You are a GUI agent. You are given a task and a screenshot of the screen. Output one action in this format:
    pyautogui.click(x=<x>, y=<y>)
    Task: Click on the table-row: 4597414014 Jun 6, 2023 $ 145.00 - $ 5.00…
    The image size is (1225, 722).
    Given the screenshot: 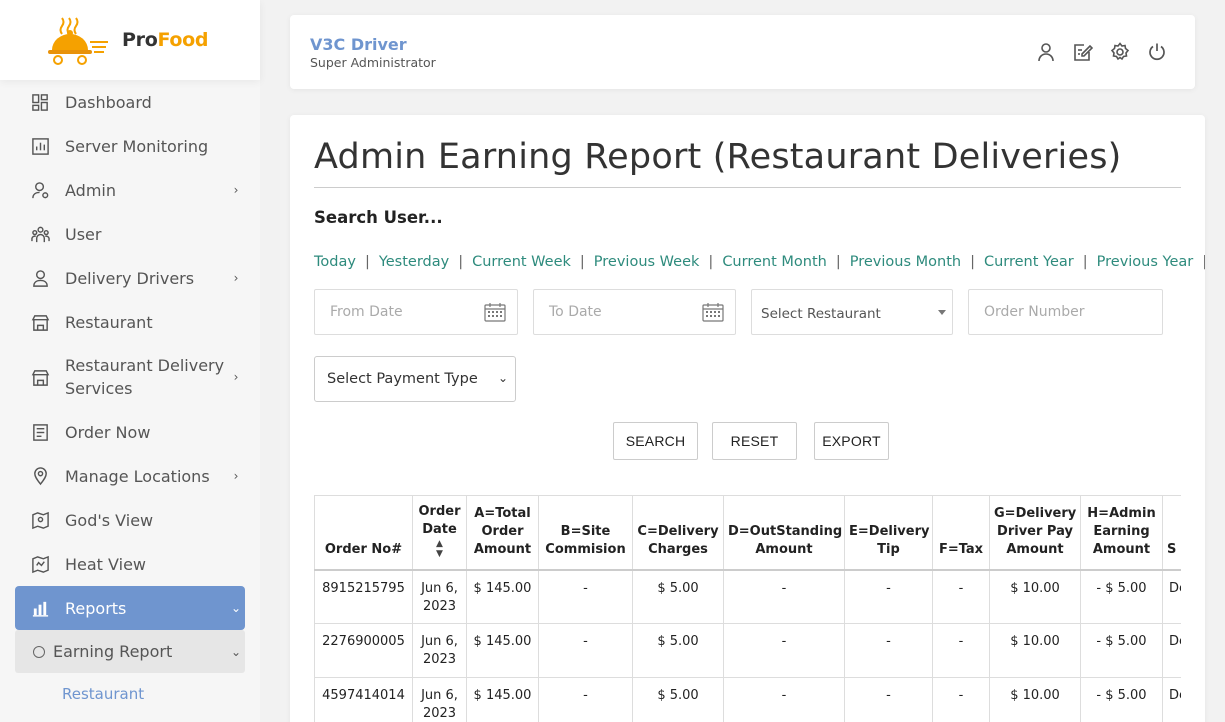 What is the action you would take?
    pyautogui.click(x=747, y=699)
    